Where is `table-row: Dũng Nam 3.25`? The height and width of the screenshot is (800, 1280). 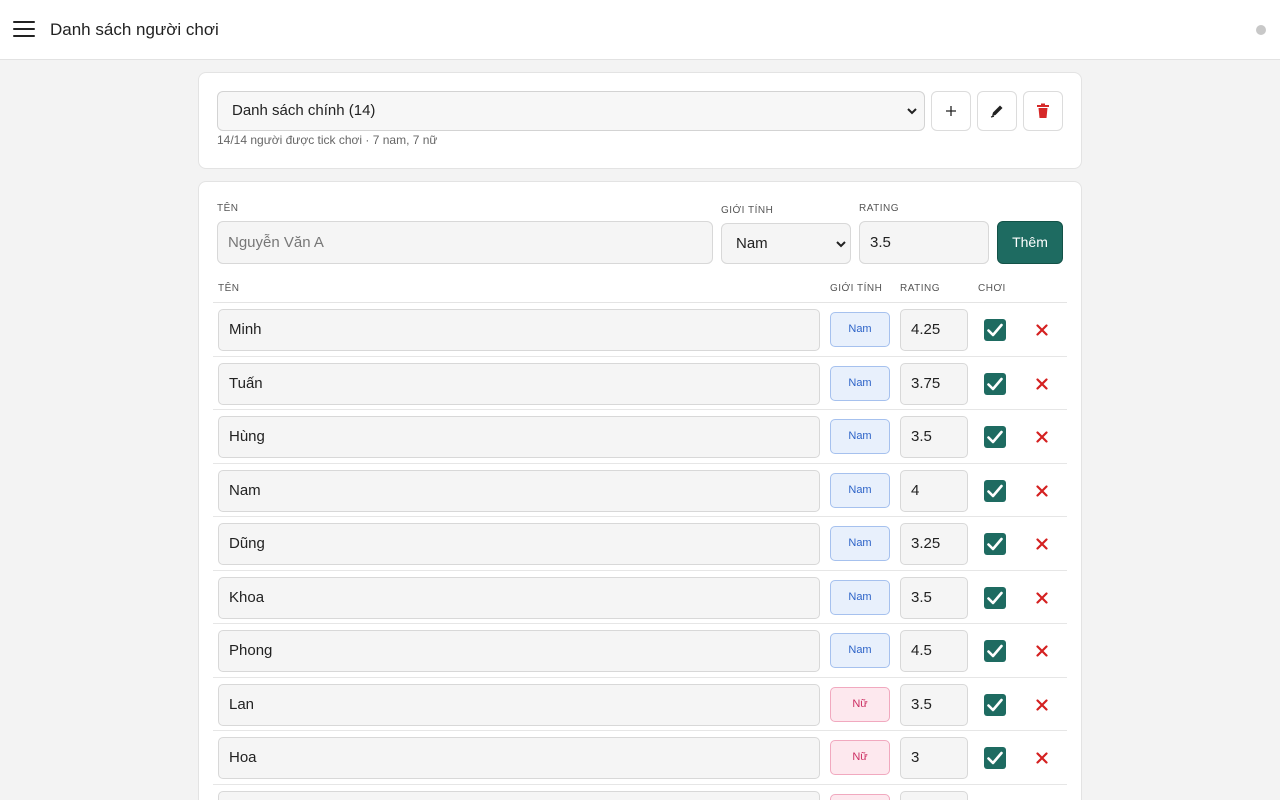 table-row: Dũng Nam 3.25 is located at coordinates (640, 544).